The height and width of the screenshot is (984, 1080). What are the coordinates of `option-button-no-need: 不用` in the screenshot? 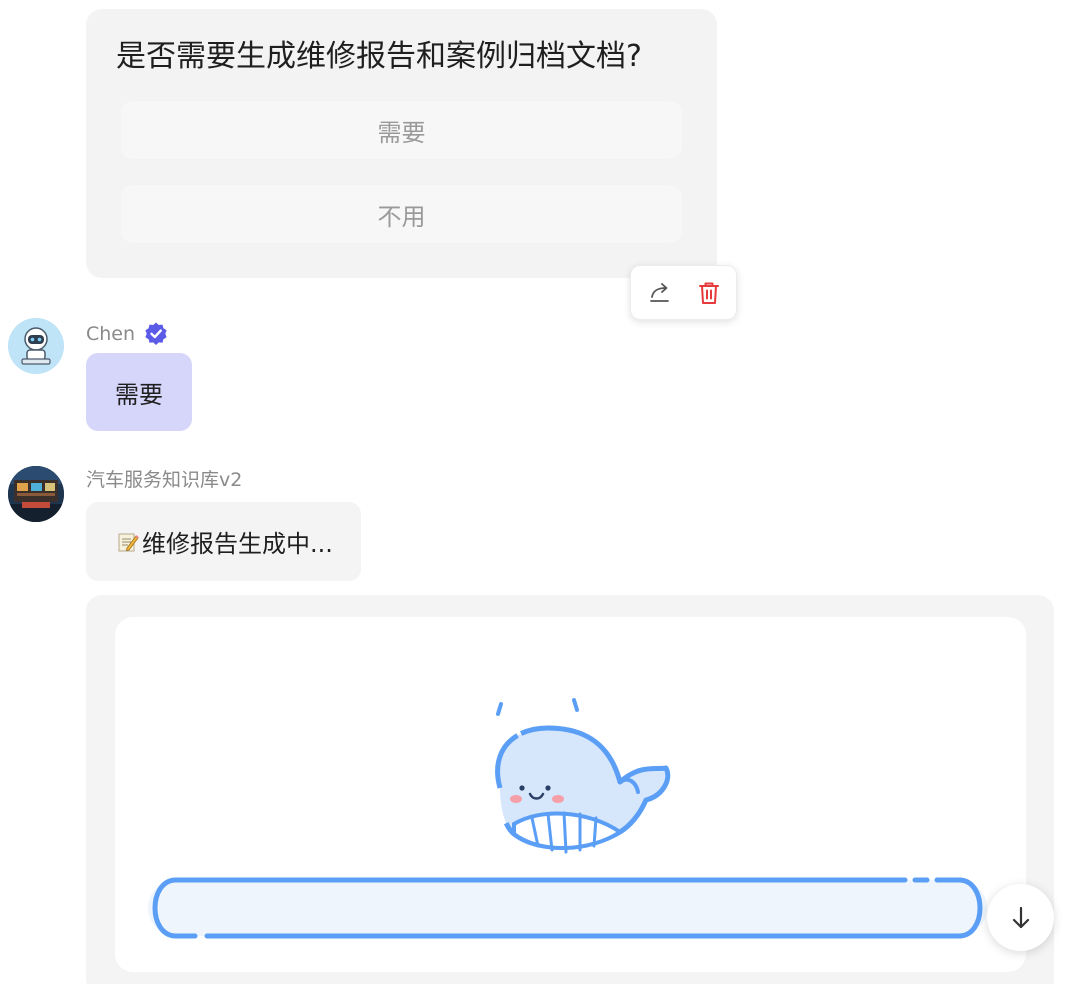 It's located at (401, 214).